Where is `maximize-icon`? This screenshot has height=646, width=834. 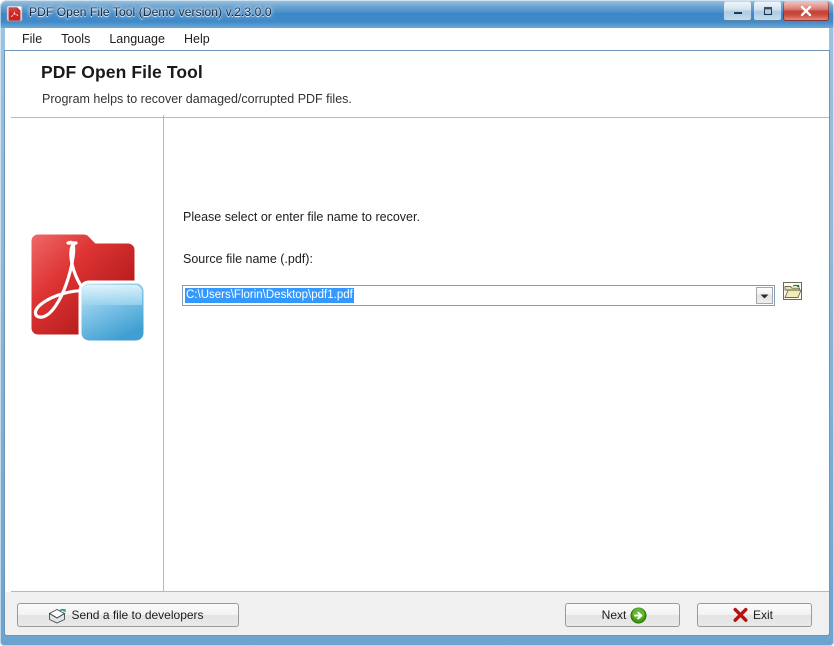 maximize-icon is located at coordinates (767, 11).